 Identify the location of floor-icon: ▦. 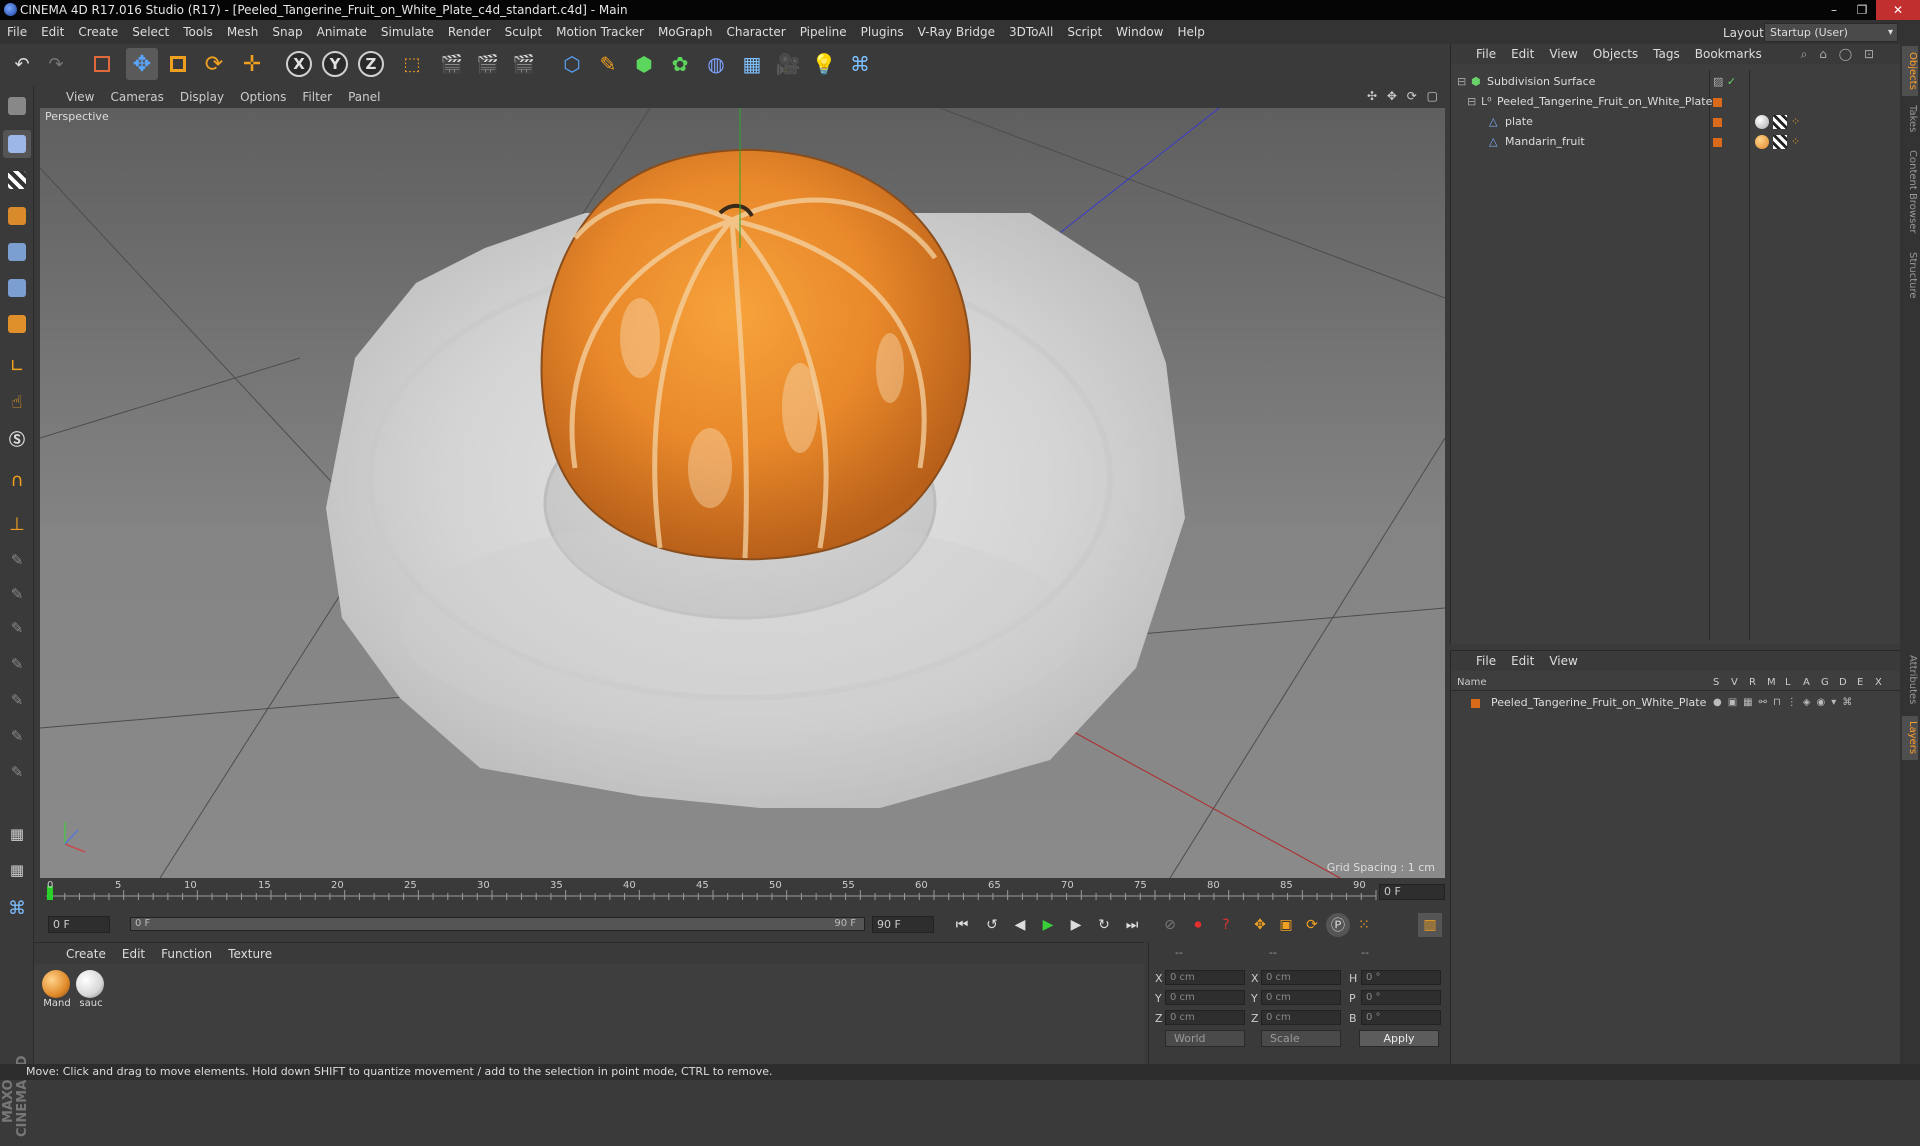
(752, 64).